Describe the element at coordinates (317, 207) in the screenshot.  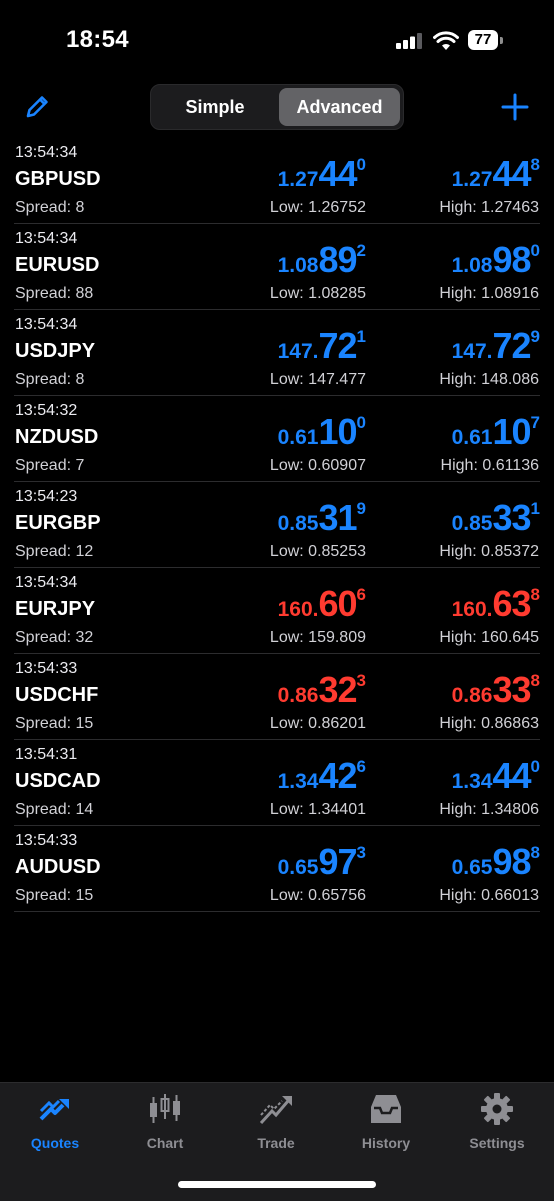
I see `quote-low: Low: 1.26752` at that location.